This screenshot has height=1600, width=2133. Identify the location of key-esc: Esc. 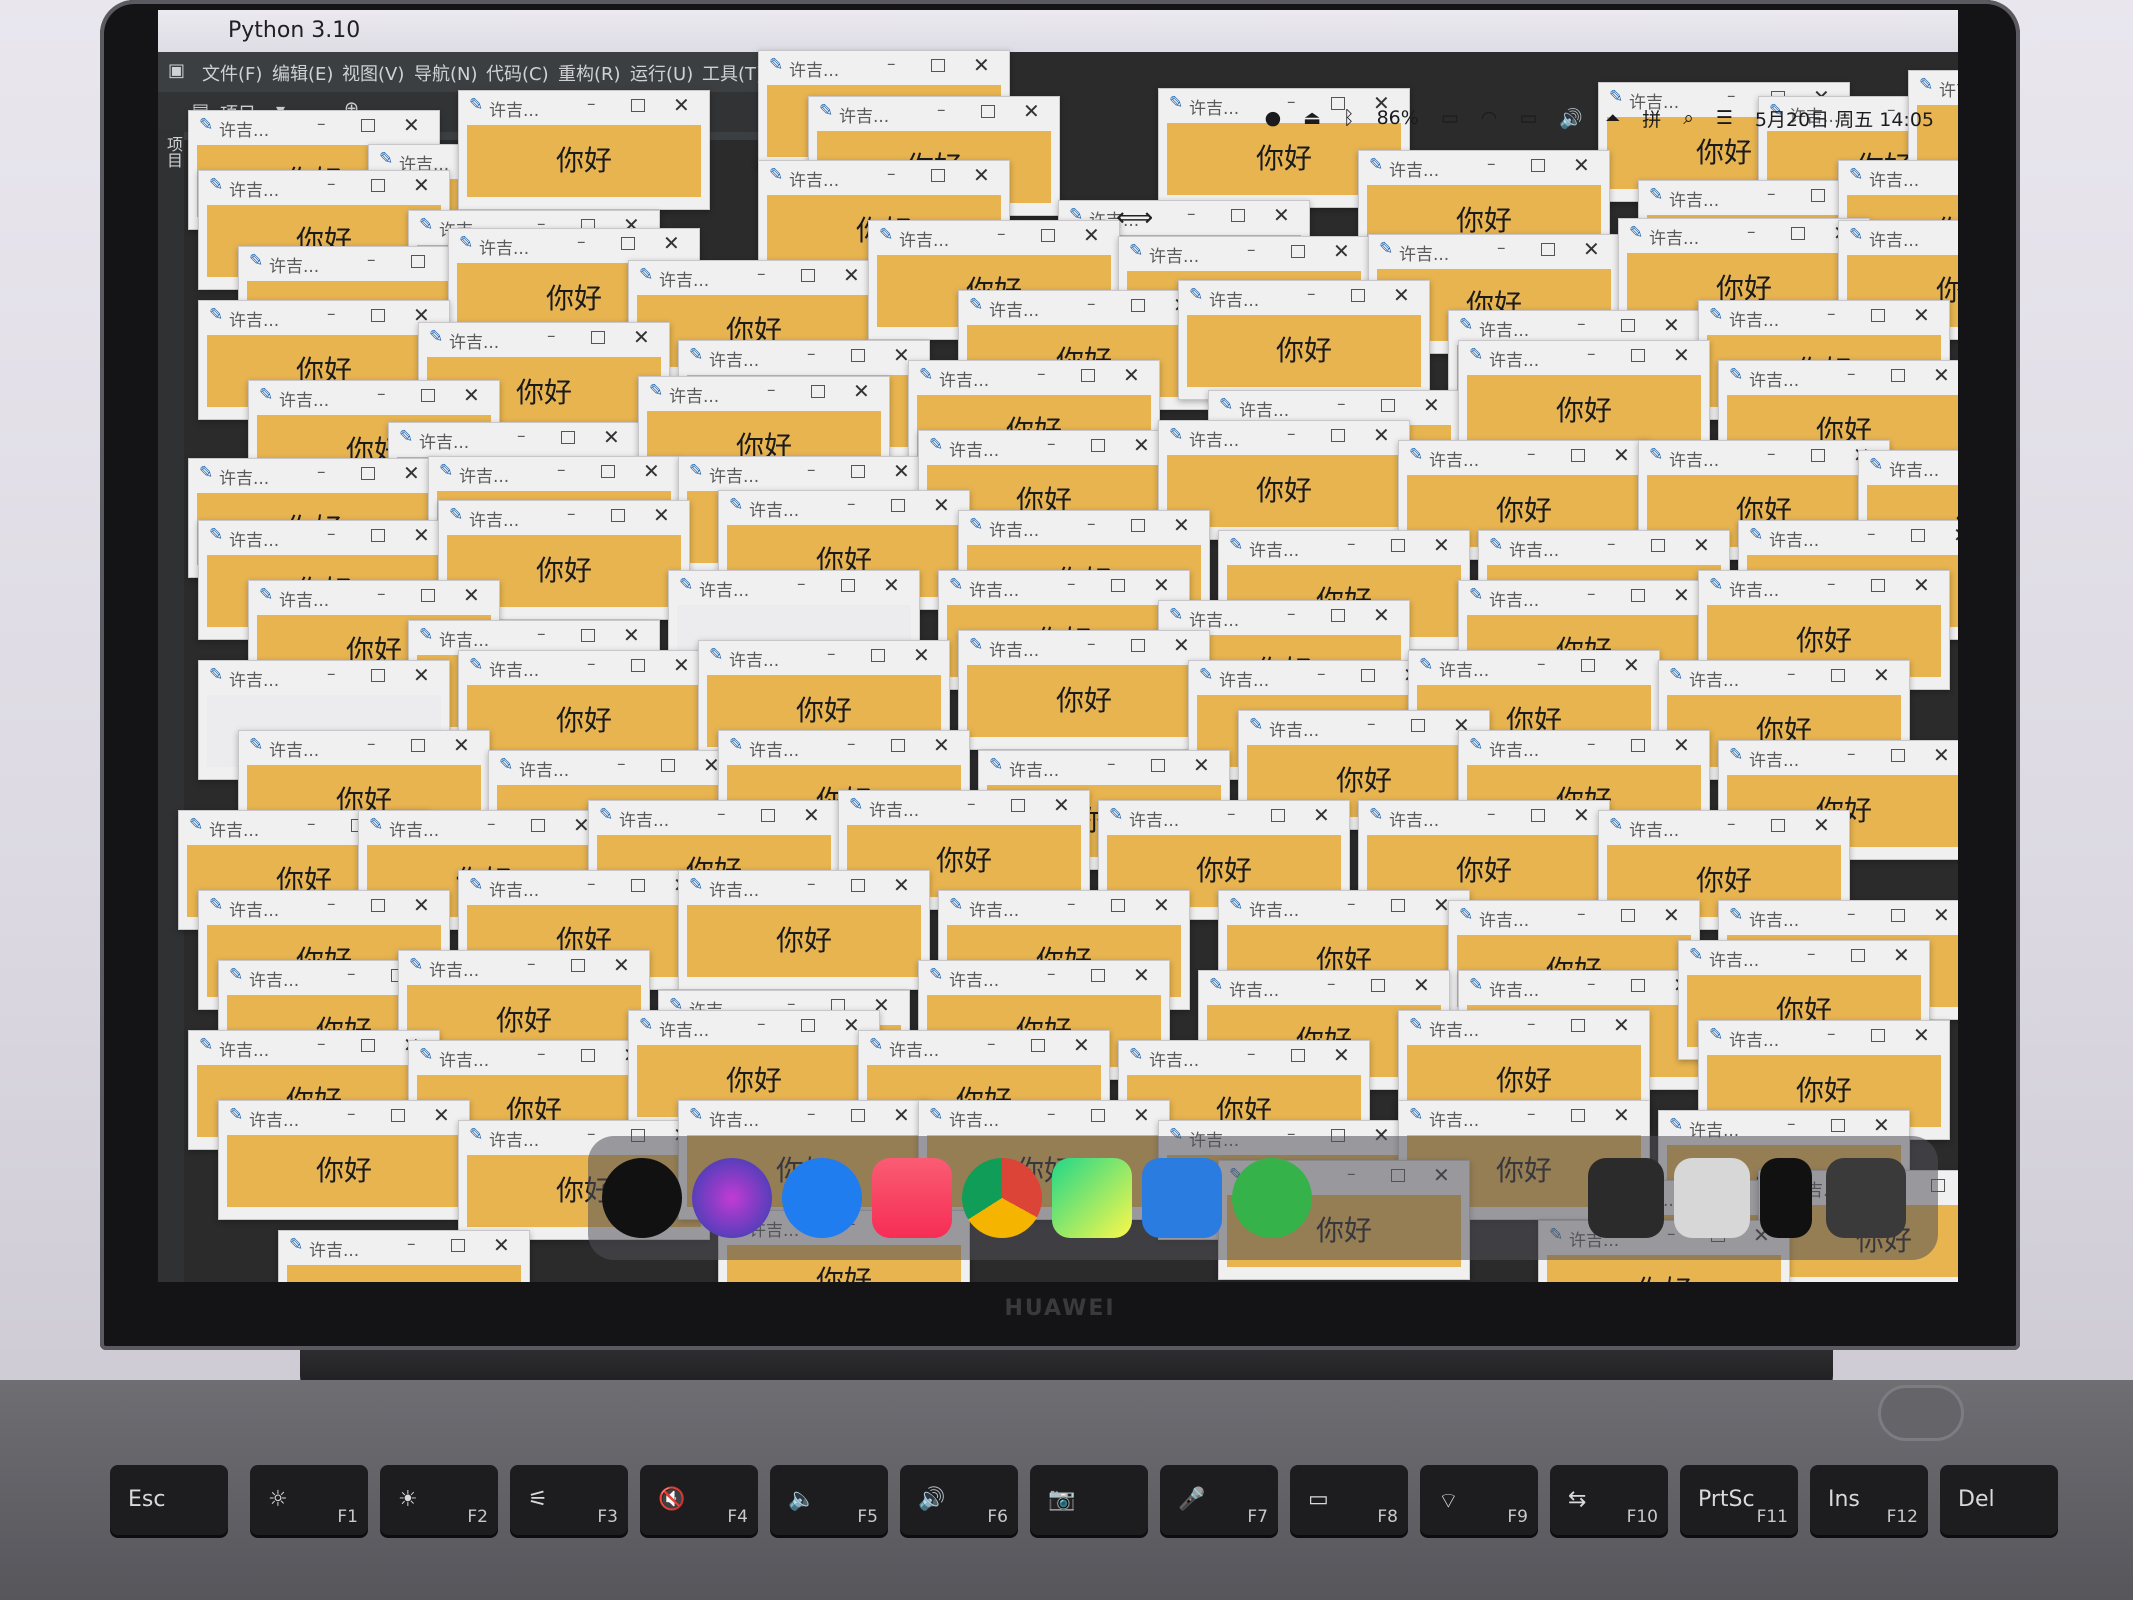
(169, 1500).